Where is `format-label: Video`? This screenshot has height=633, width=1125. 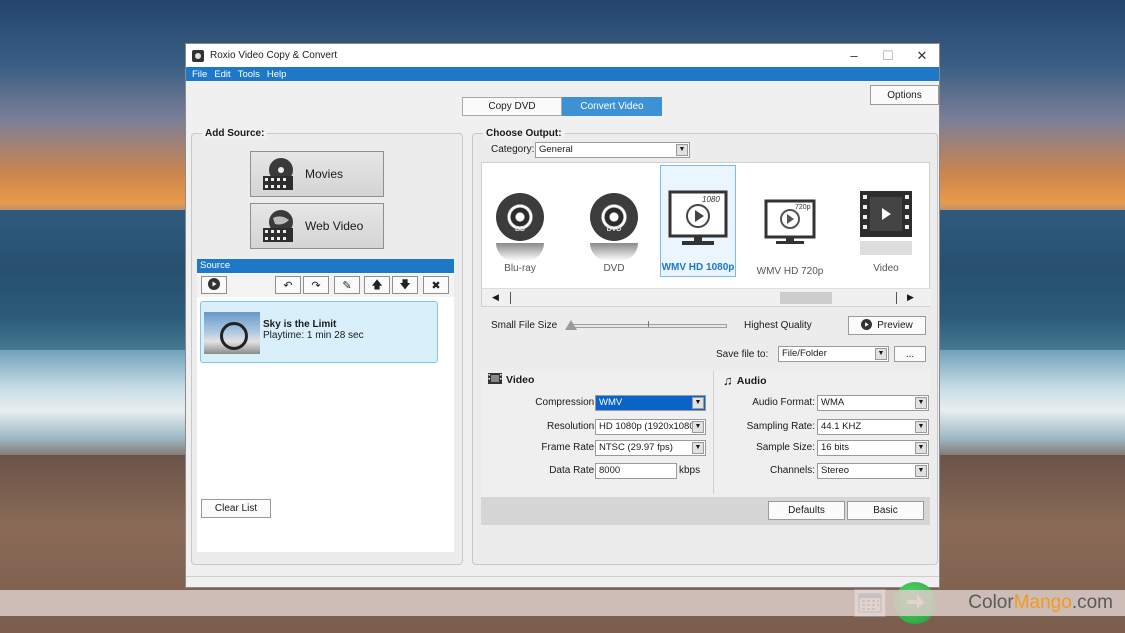 format-label: Video is located at coordinates (886, 268).